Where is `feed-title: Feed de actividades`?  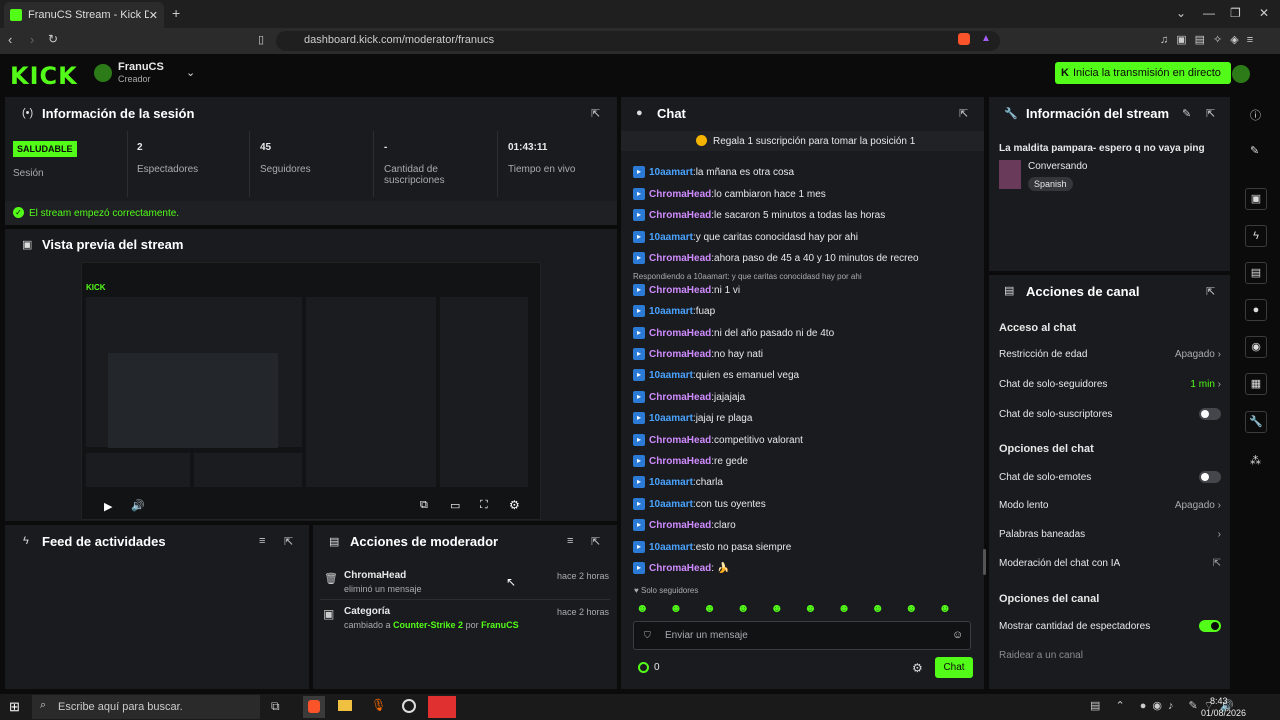
feed-title: Feed de actividades is located at coordinates (104, 541).